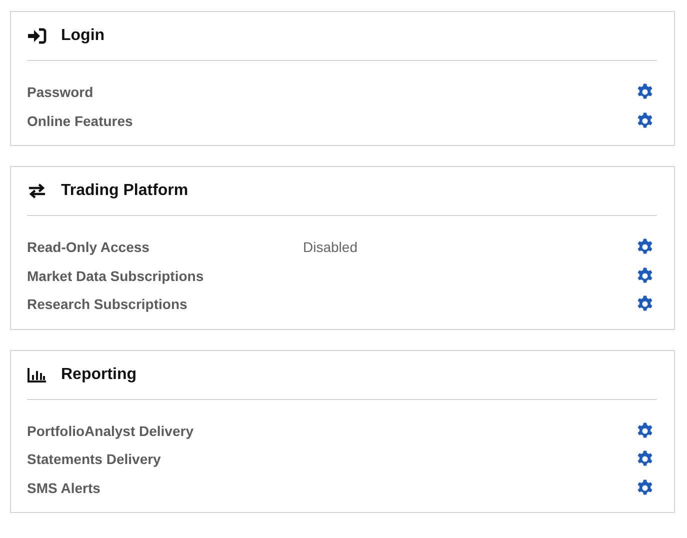 The height and width of the screenshot is (538, 687). What do you see at coordinates (64, 488) in the screenshot?
I see `setting-label: SMS Alerts` at bounding box center [64, 488].